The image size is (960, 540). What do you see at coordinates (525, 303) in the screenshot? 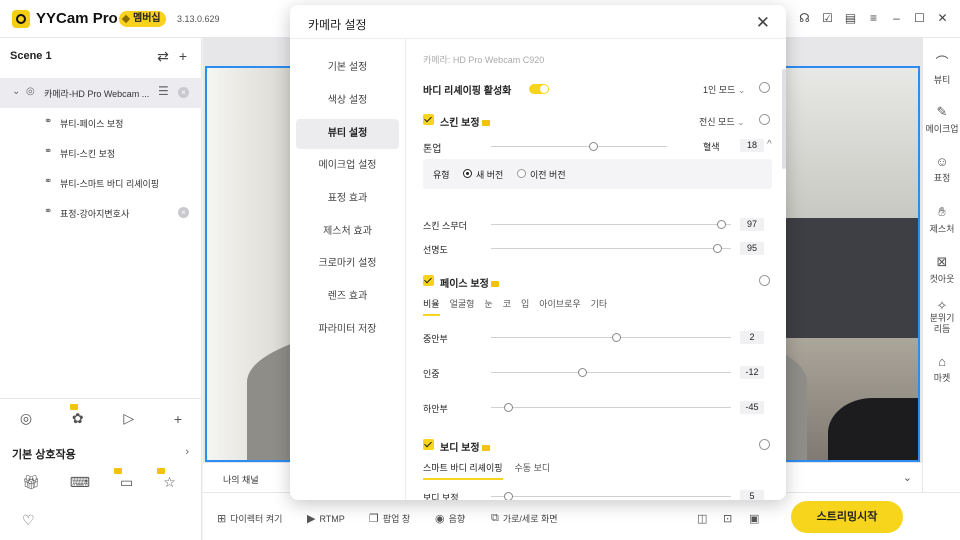
I see `tab-mouth: 입` at bounding box center [525, 303].